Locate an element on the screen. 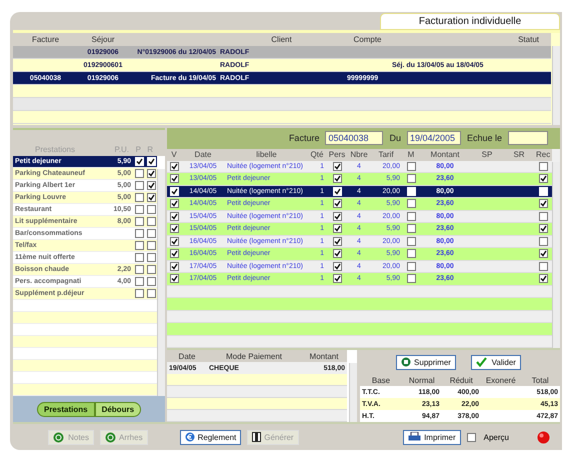 This screenshot has width=568, height=453. print-button: Imprimer is located at coordinates (432, 437).